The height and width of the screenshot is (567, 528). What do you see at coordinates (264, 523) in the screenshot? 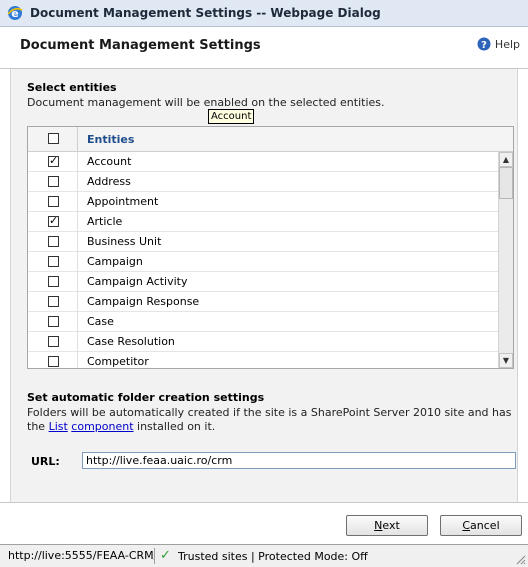
I see `dialog-footer: Next Cancel` at bounding box center [264, 523].